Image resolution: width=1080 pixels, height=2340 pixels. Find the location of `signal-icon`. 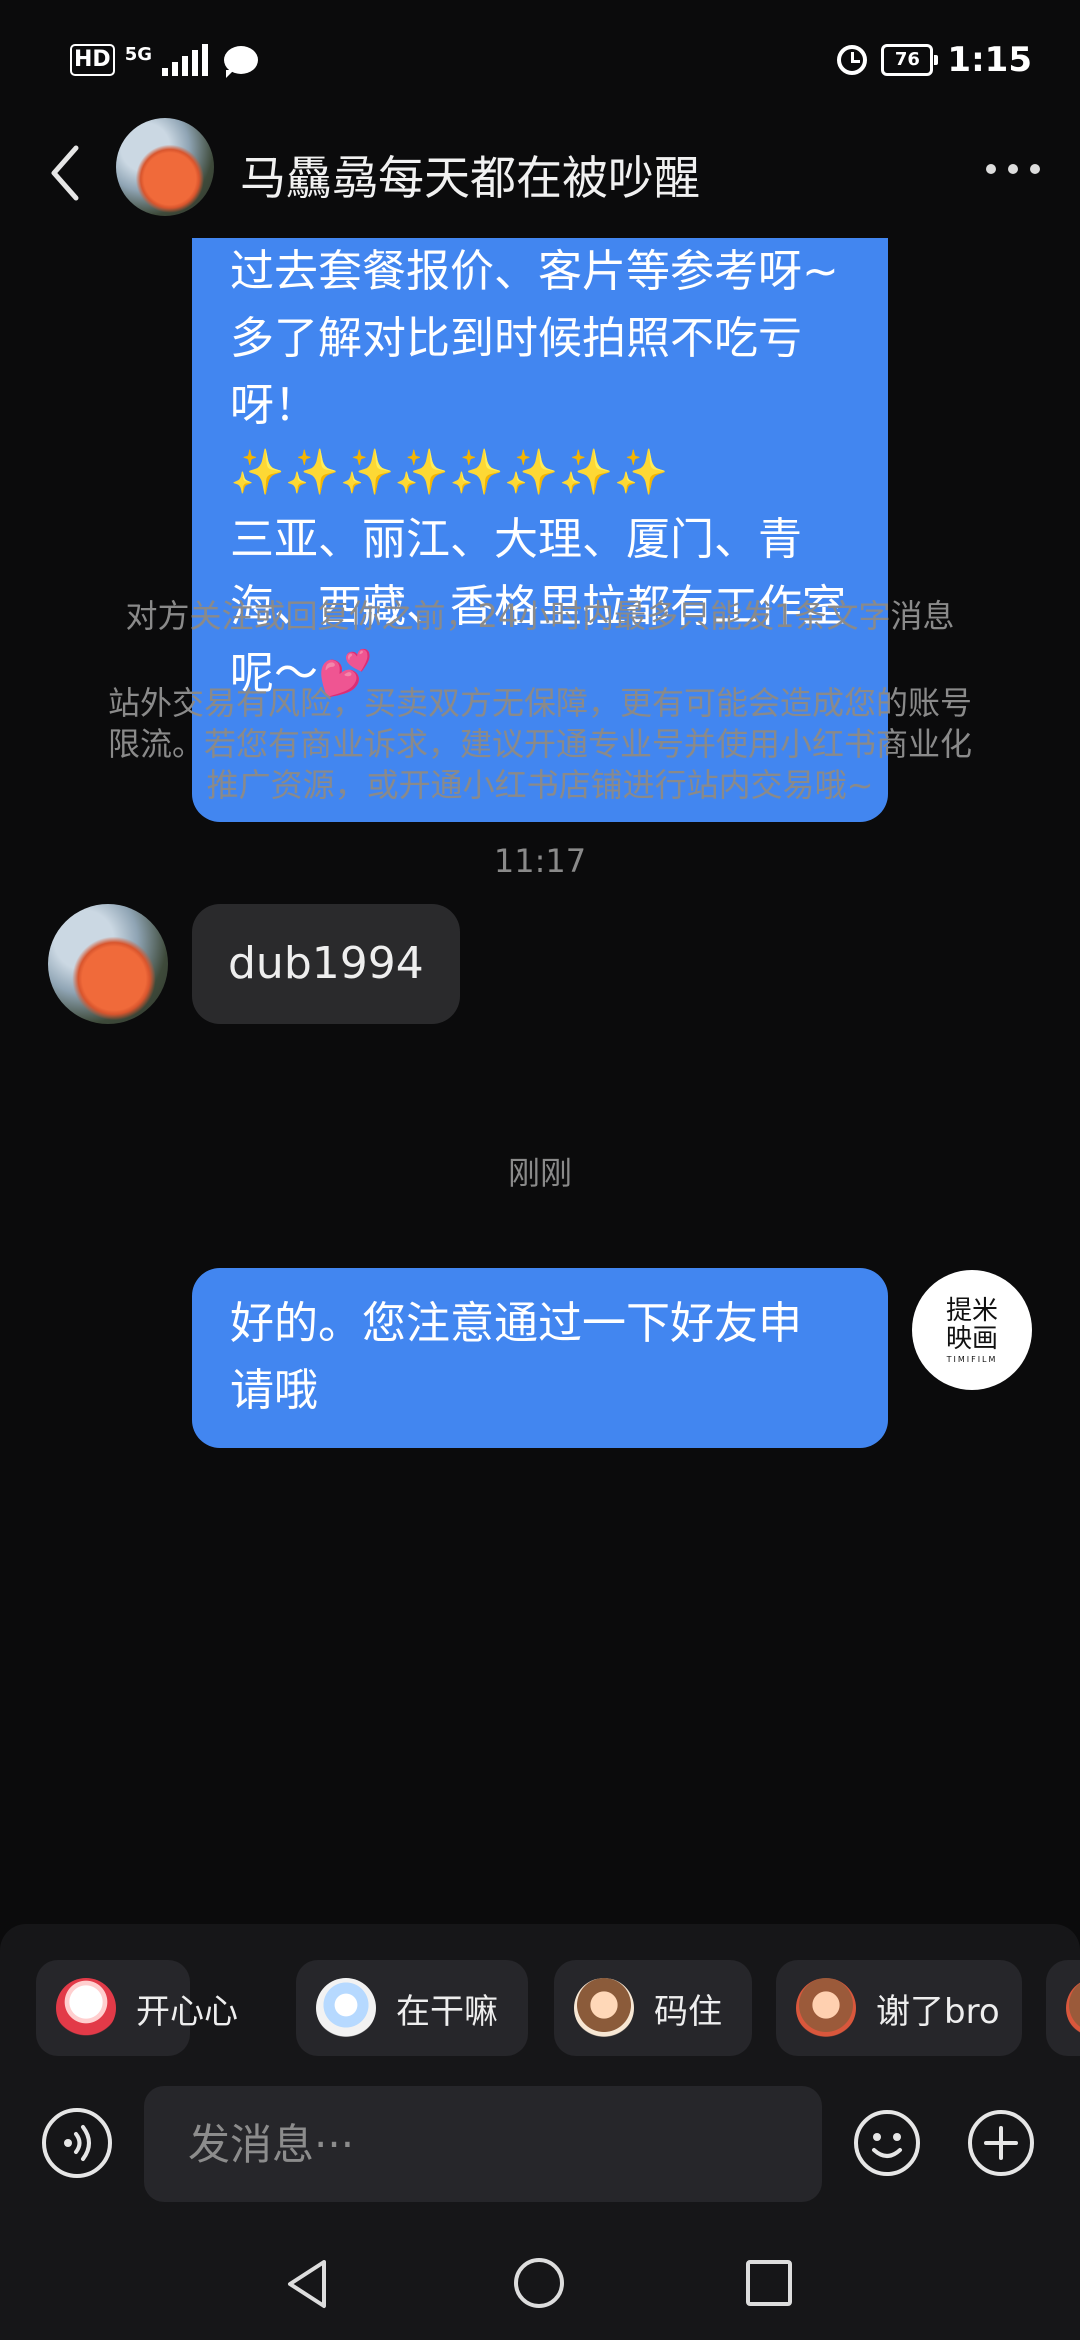

signal-icon is located at coordinates (185, 60).